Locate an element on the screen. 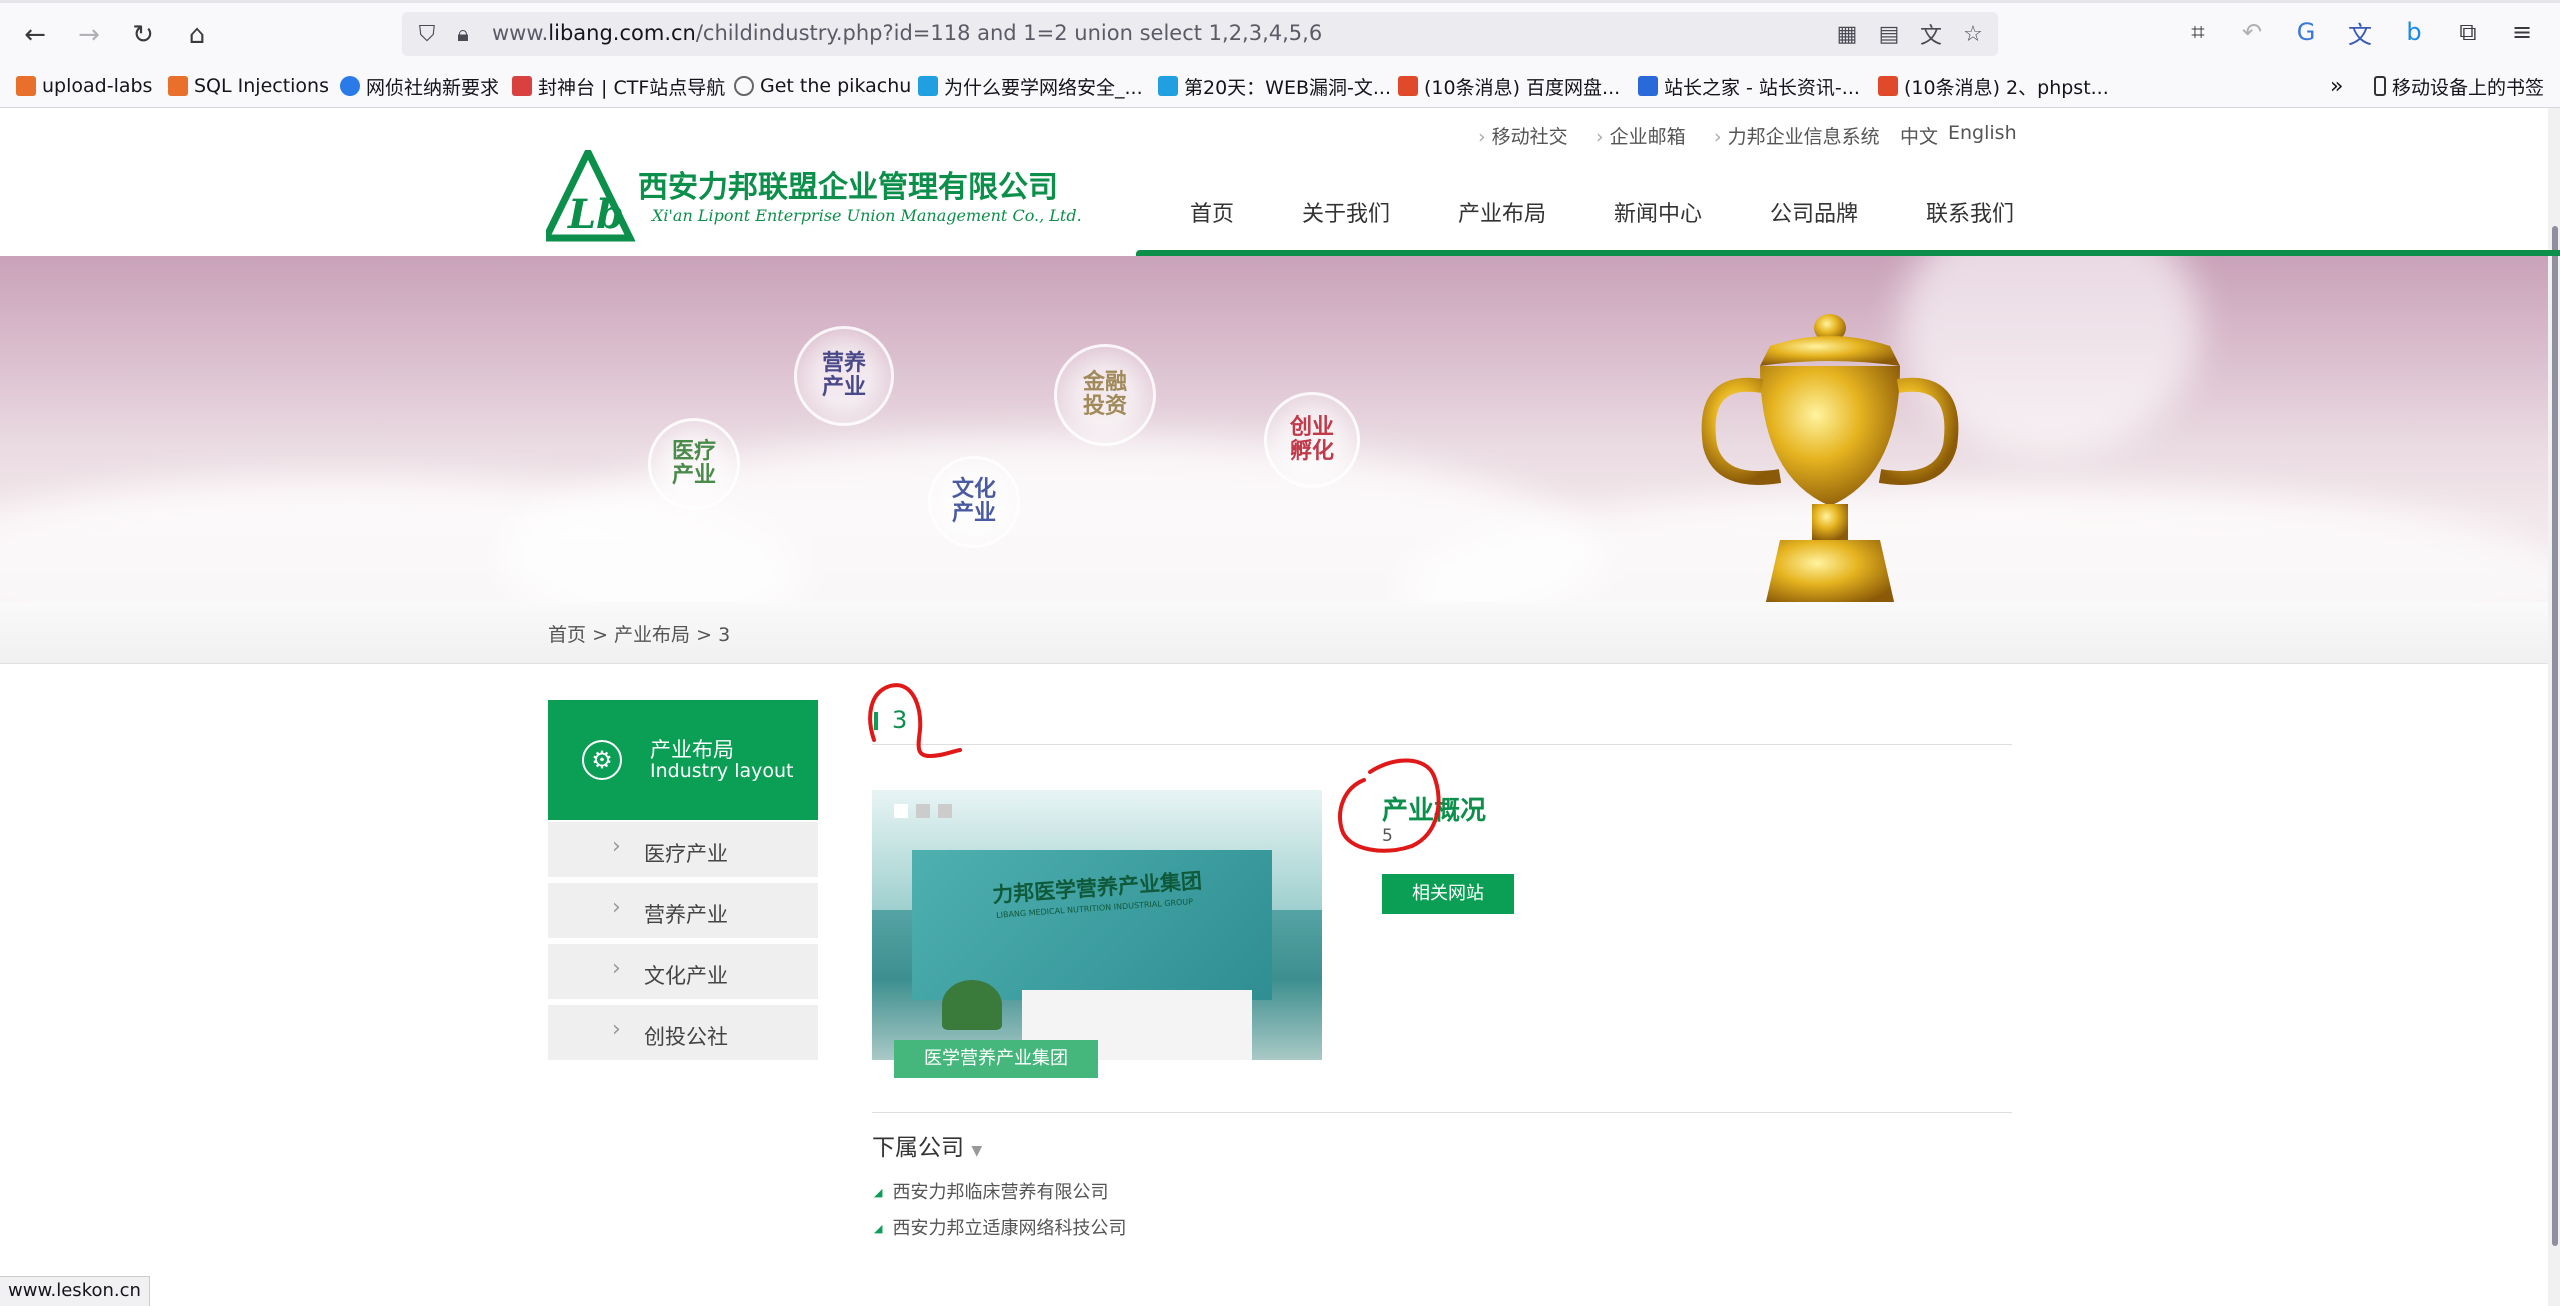 Image resolution: width=2560 pixels, height=1306 pixels. subsidiary-link: 西安力邦临床营养有限公司 is located at coordinates (991, 1191).